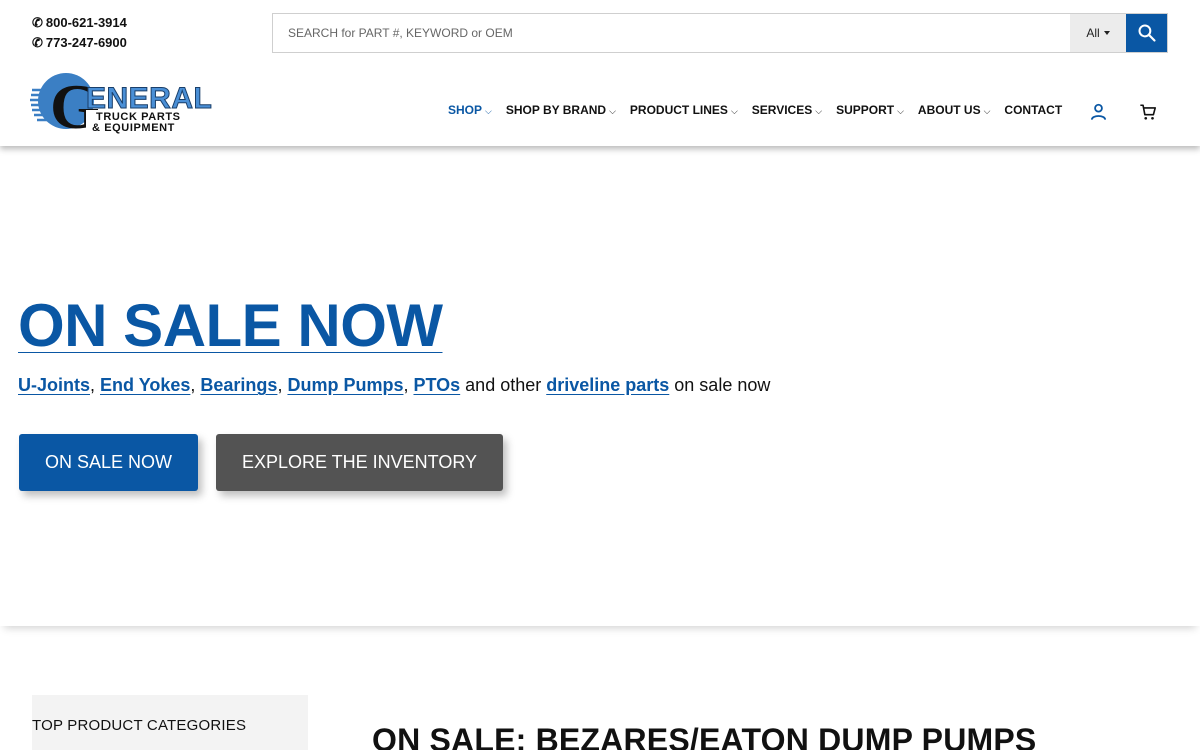  Describe the element at coordinates (230, 325) in the screenshot. I see `hero-title: ON SALE NOW` at that location.